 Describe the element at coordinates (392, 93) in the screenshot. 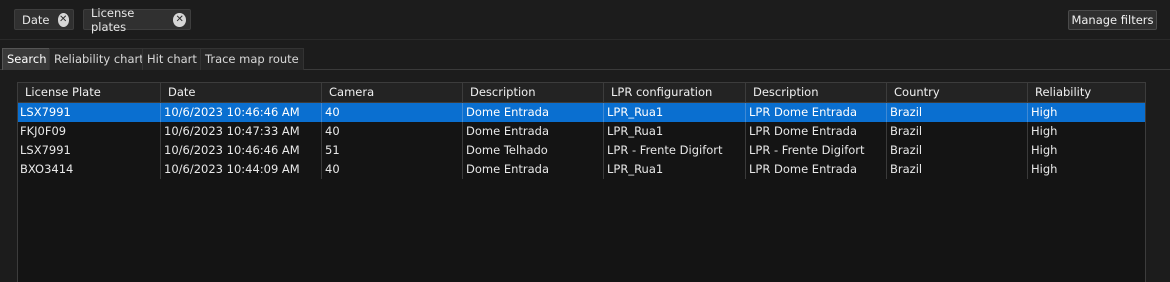

I see `column-header-camera: Camera` at that location.